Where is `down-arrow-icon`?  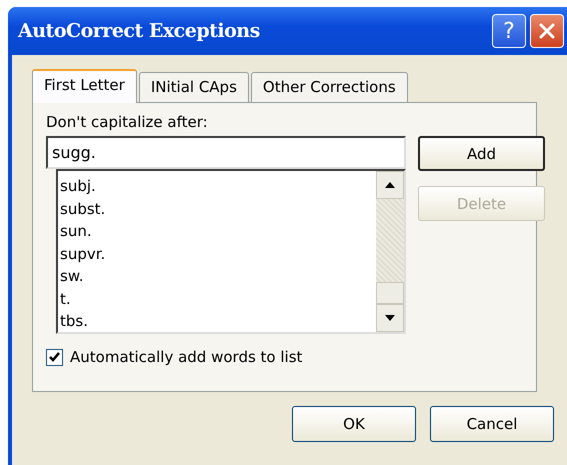
down-arrow-icon is located at coordinates (390, 318).